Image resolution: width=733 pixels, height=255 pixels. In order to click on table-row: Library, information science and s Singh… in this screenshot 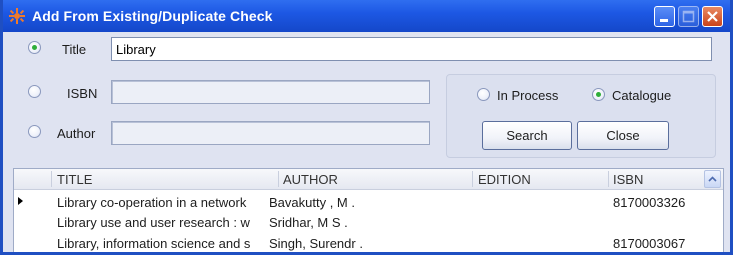, I will do `click(368, 242)`.